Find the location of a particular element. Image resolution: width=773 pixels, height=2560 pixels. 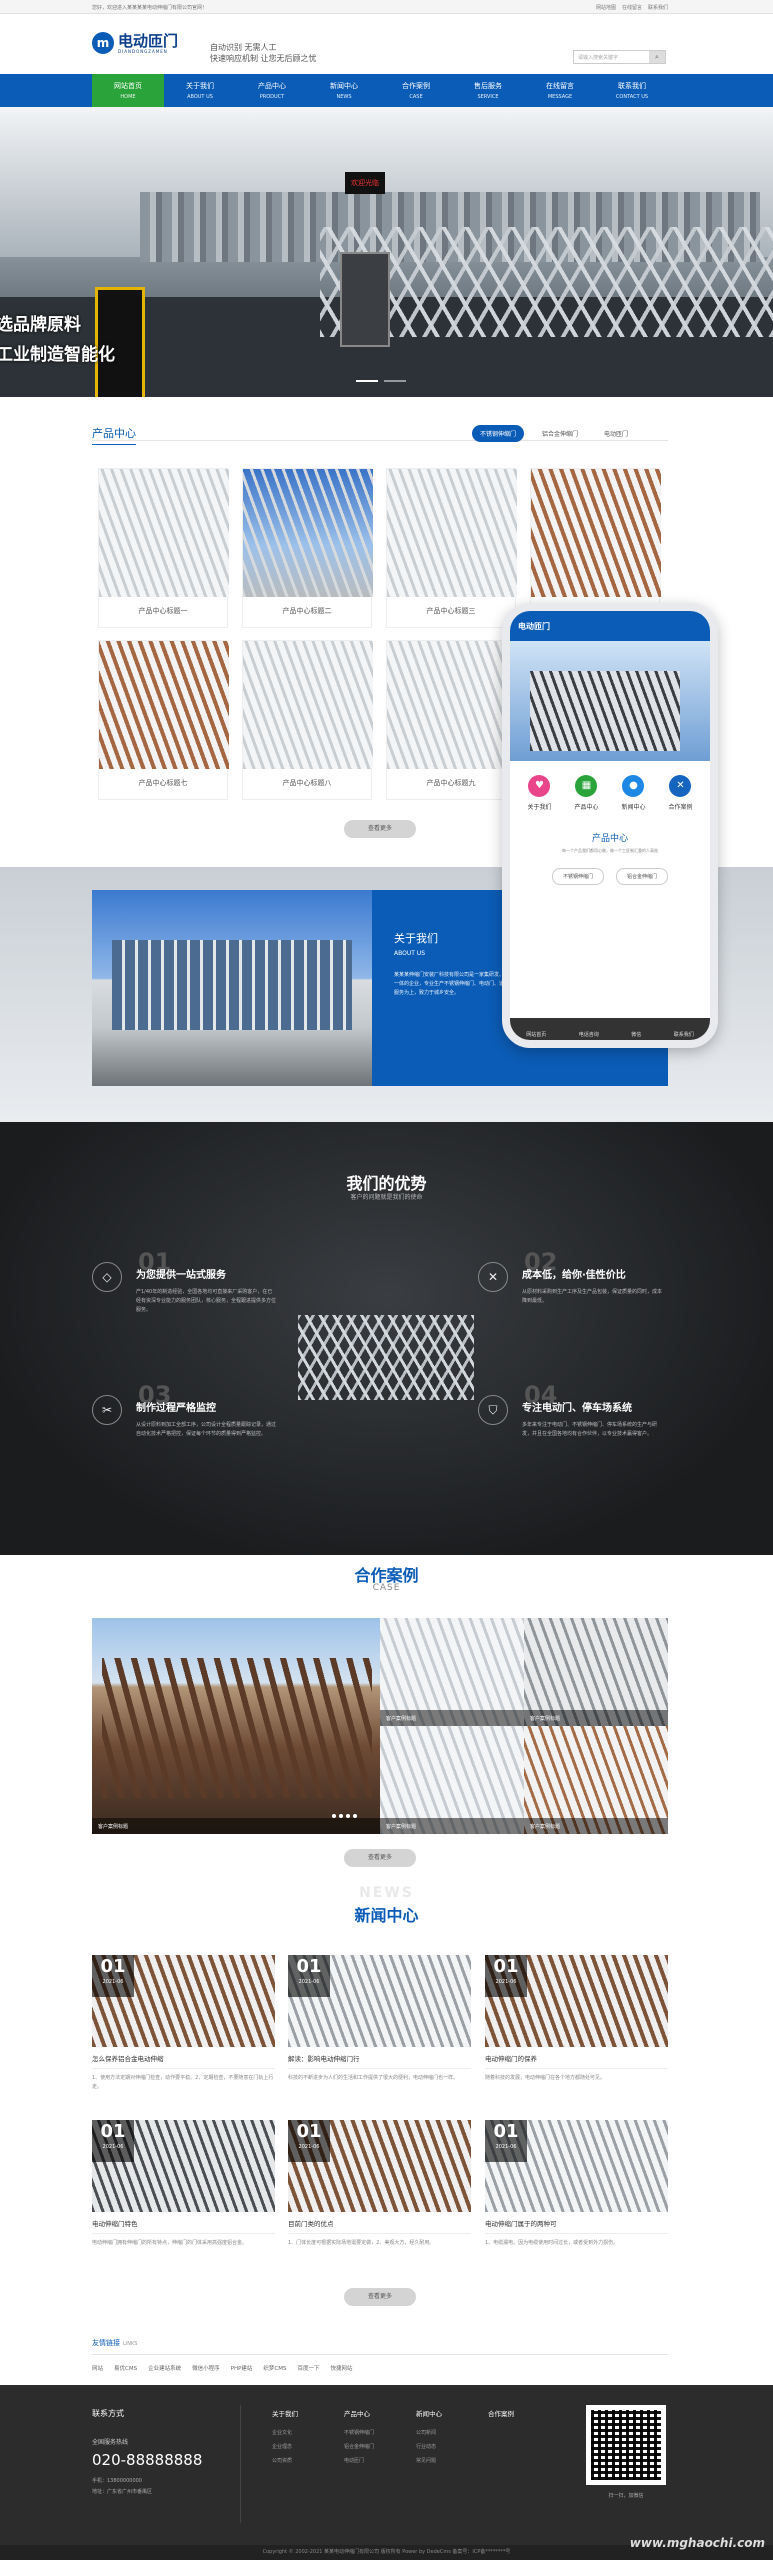

footer-link: 不锈钢伸缩门 is located at coordinates (359, 2433).